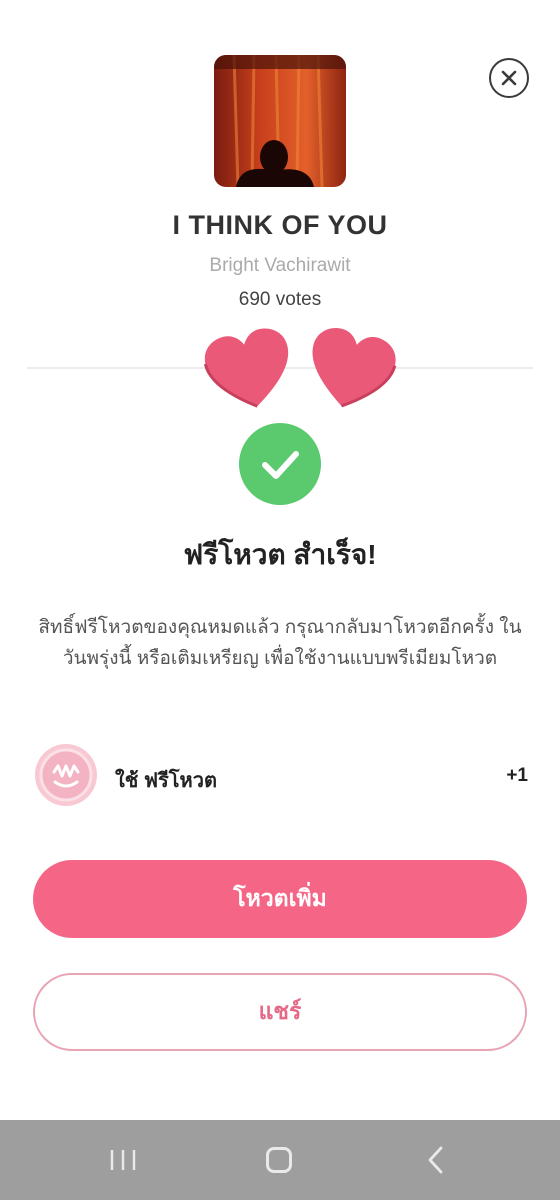 The height and width of the screenshot is (1200, 560). I want to click on success-badge, so click(280, 464).